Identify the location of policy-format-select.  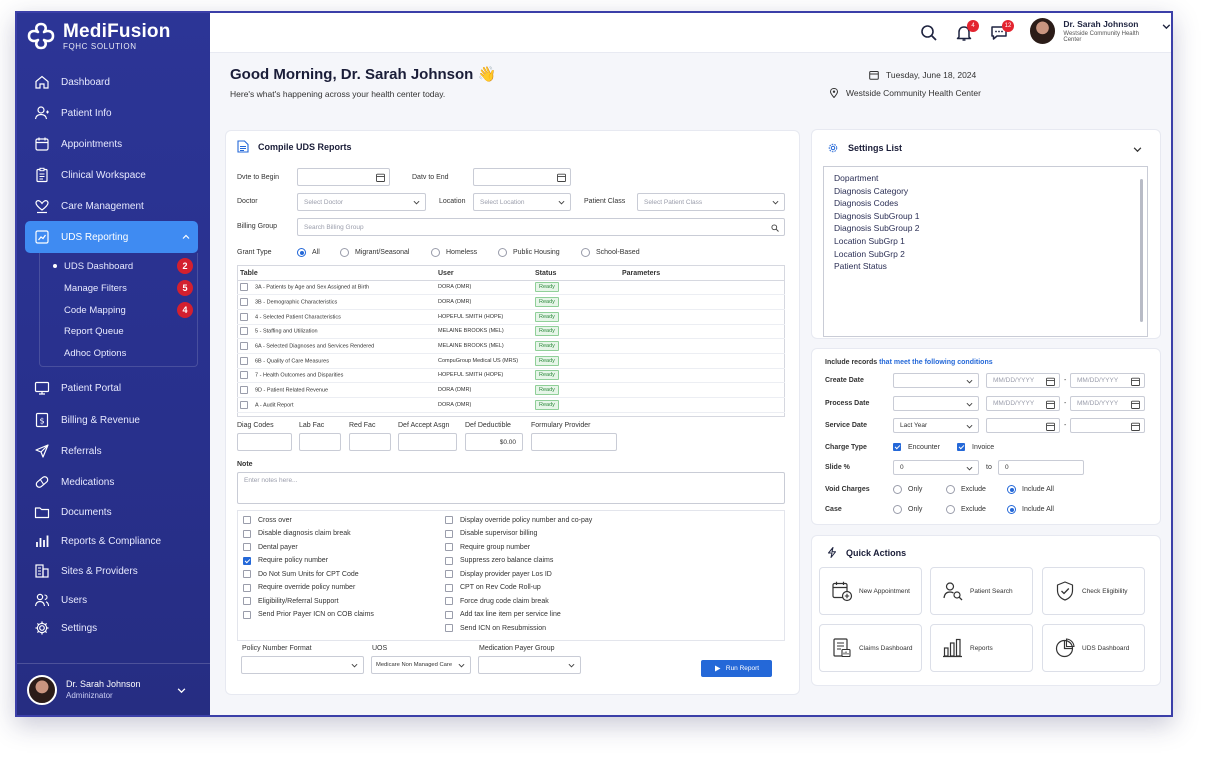
(302, 665).